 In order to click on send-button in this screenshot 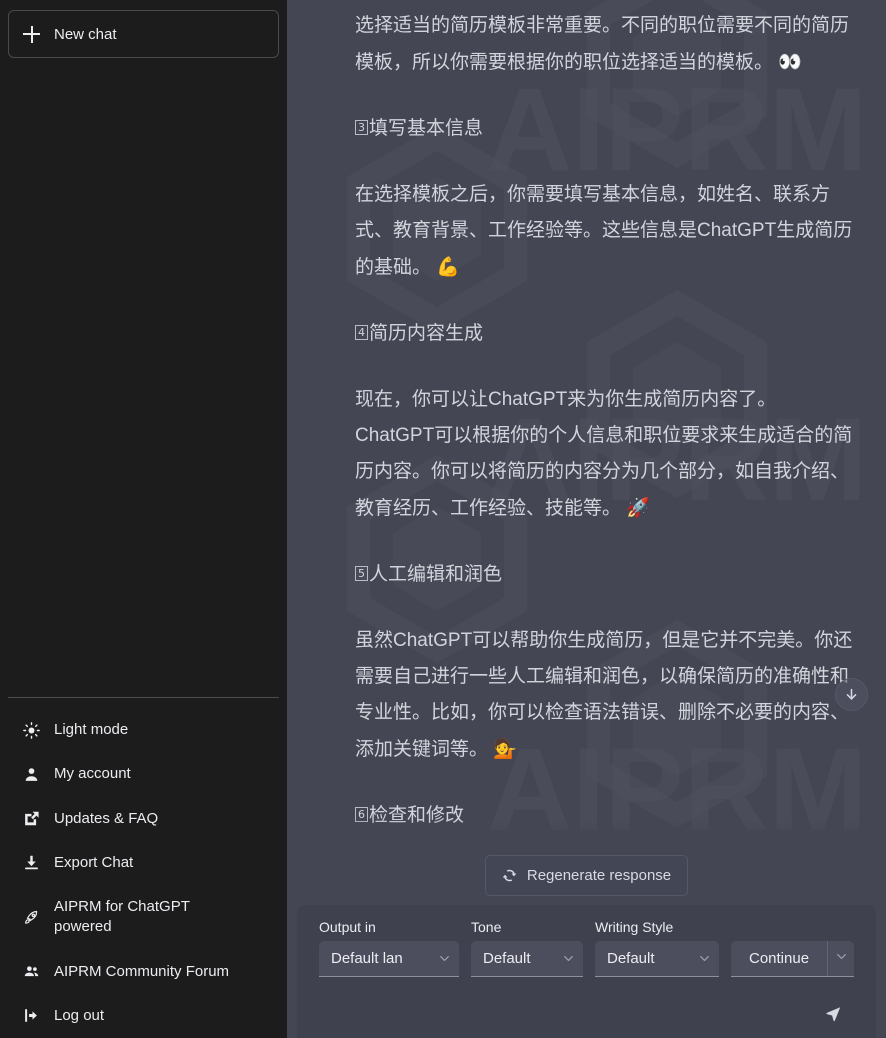, I will do `click(833, 1013)`.